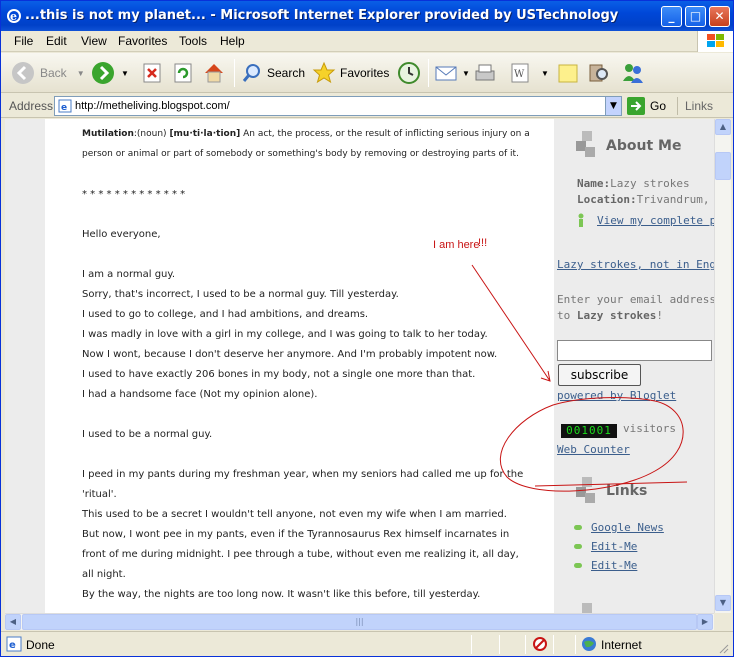 The image size is (734, 657). I want to click on horizontal-scrollbar: ◀ ||| ▶, so click(359, 621).